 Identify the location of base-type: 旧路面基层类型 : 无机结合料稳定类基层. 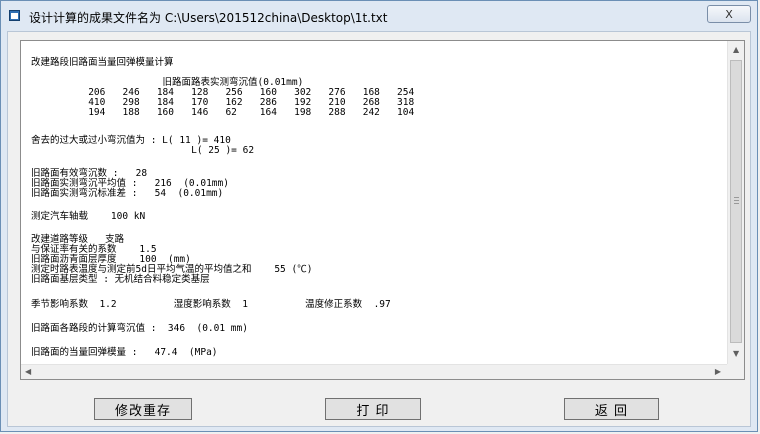
(120, 279).